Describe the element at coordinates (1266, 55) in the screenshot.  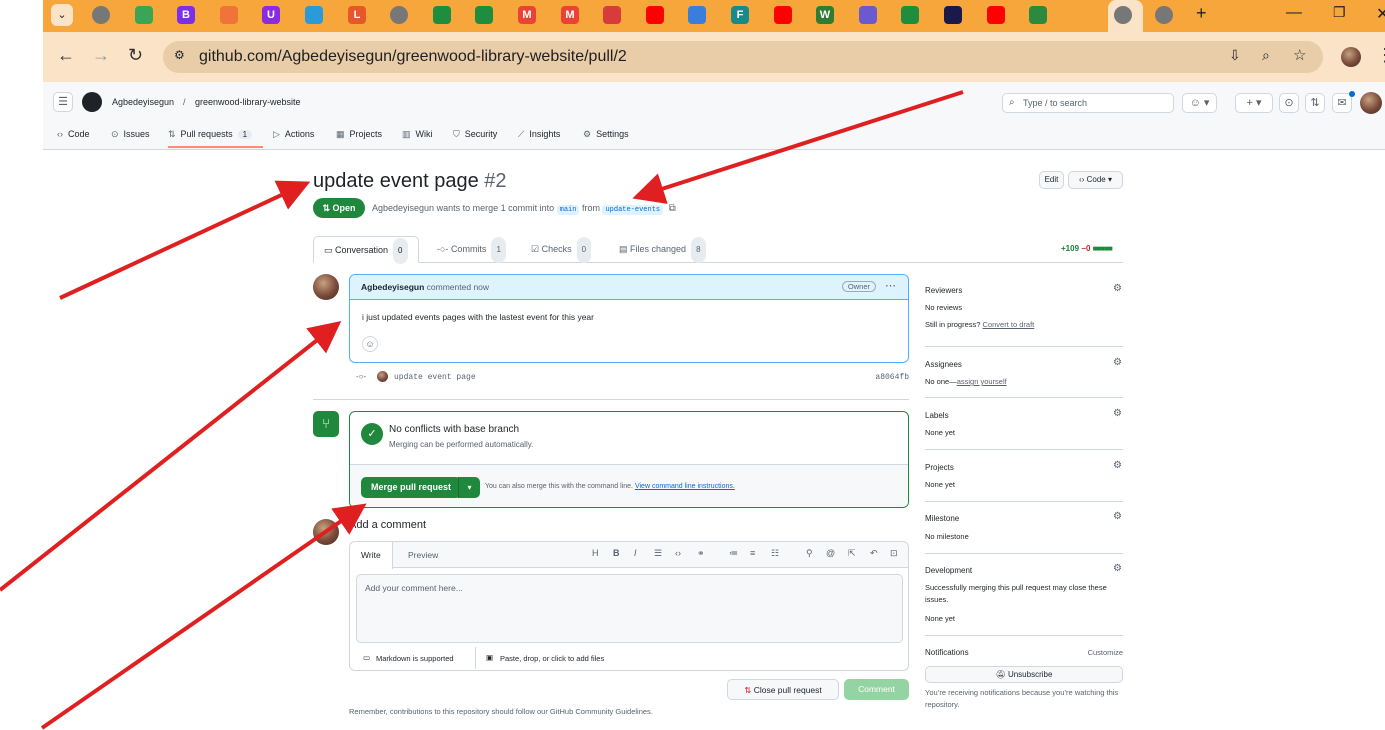
I see `zoom-icon: ⌕` at that location.